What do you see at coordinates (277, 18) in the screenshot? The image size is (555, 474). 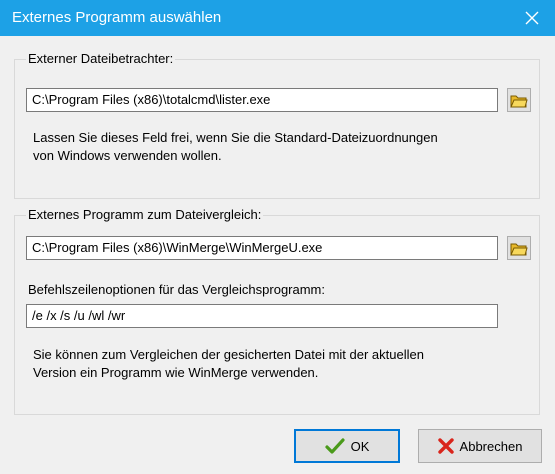 I see `title-bar: Externes Programm auswählen` at bounding box center [277, 18].